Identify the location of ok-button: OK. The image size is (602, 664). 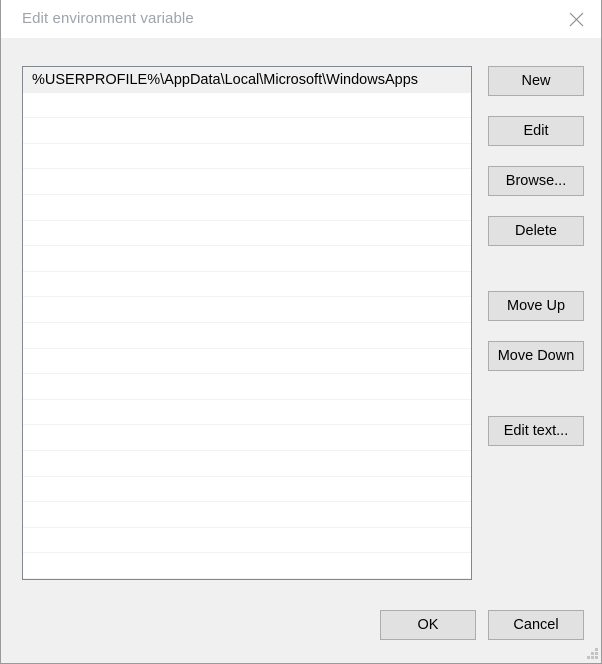
(428, 625).